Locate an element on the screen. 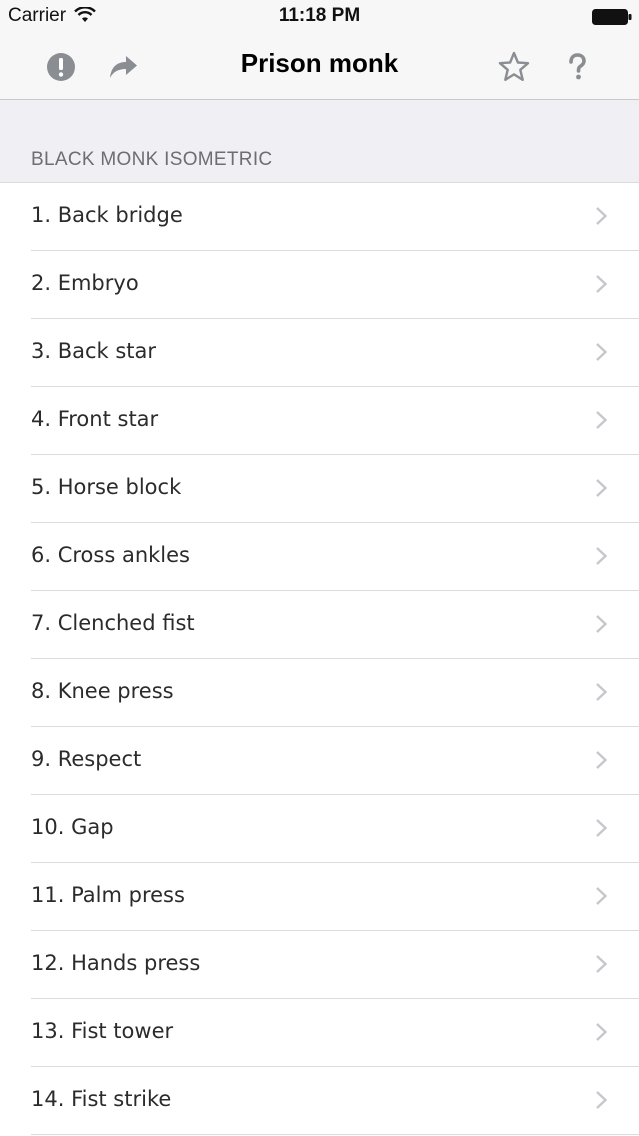 Image resolution: width=639 pixels, height=1136 pixels. list-item-label: 8. Knee press is located at coordinates (102, 691).